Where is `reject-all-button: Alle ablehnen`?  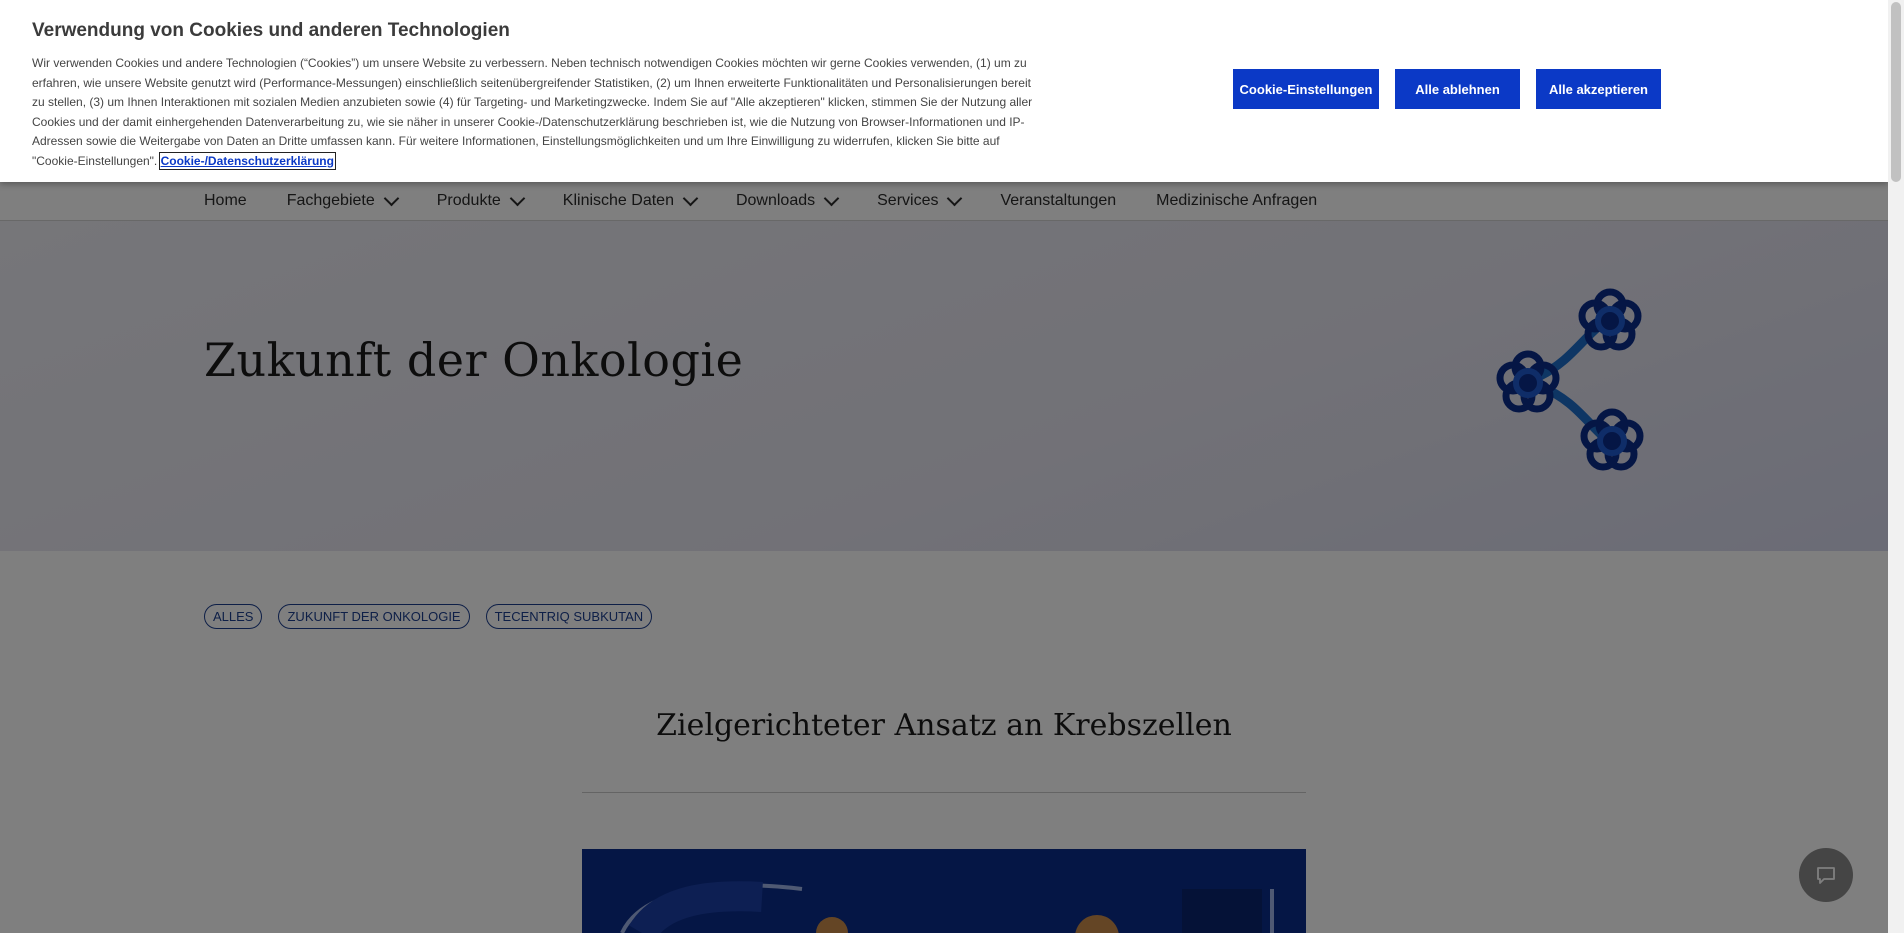
reject-all-button: Alle ablehnen is located at coordinates (1457, 89).